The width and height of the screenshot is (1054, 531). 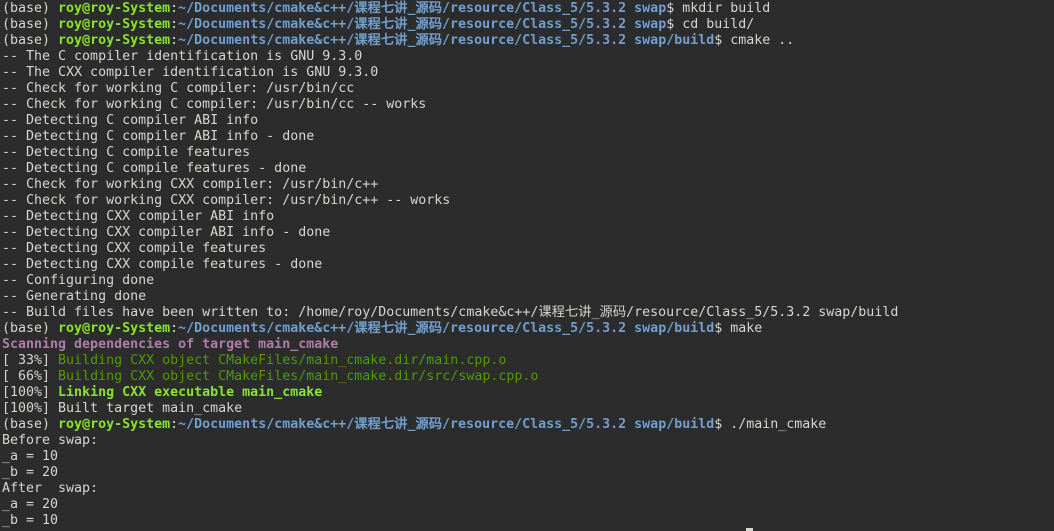 I want to click on terminal-line: -- Detecting CXX compiler ABI info, so click(x=528, y=217).